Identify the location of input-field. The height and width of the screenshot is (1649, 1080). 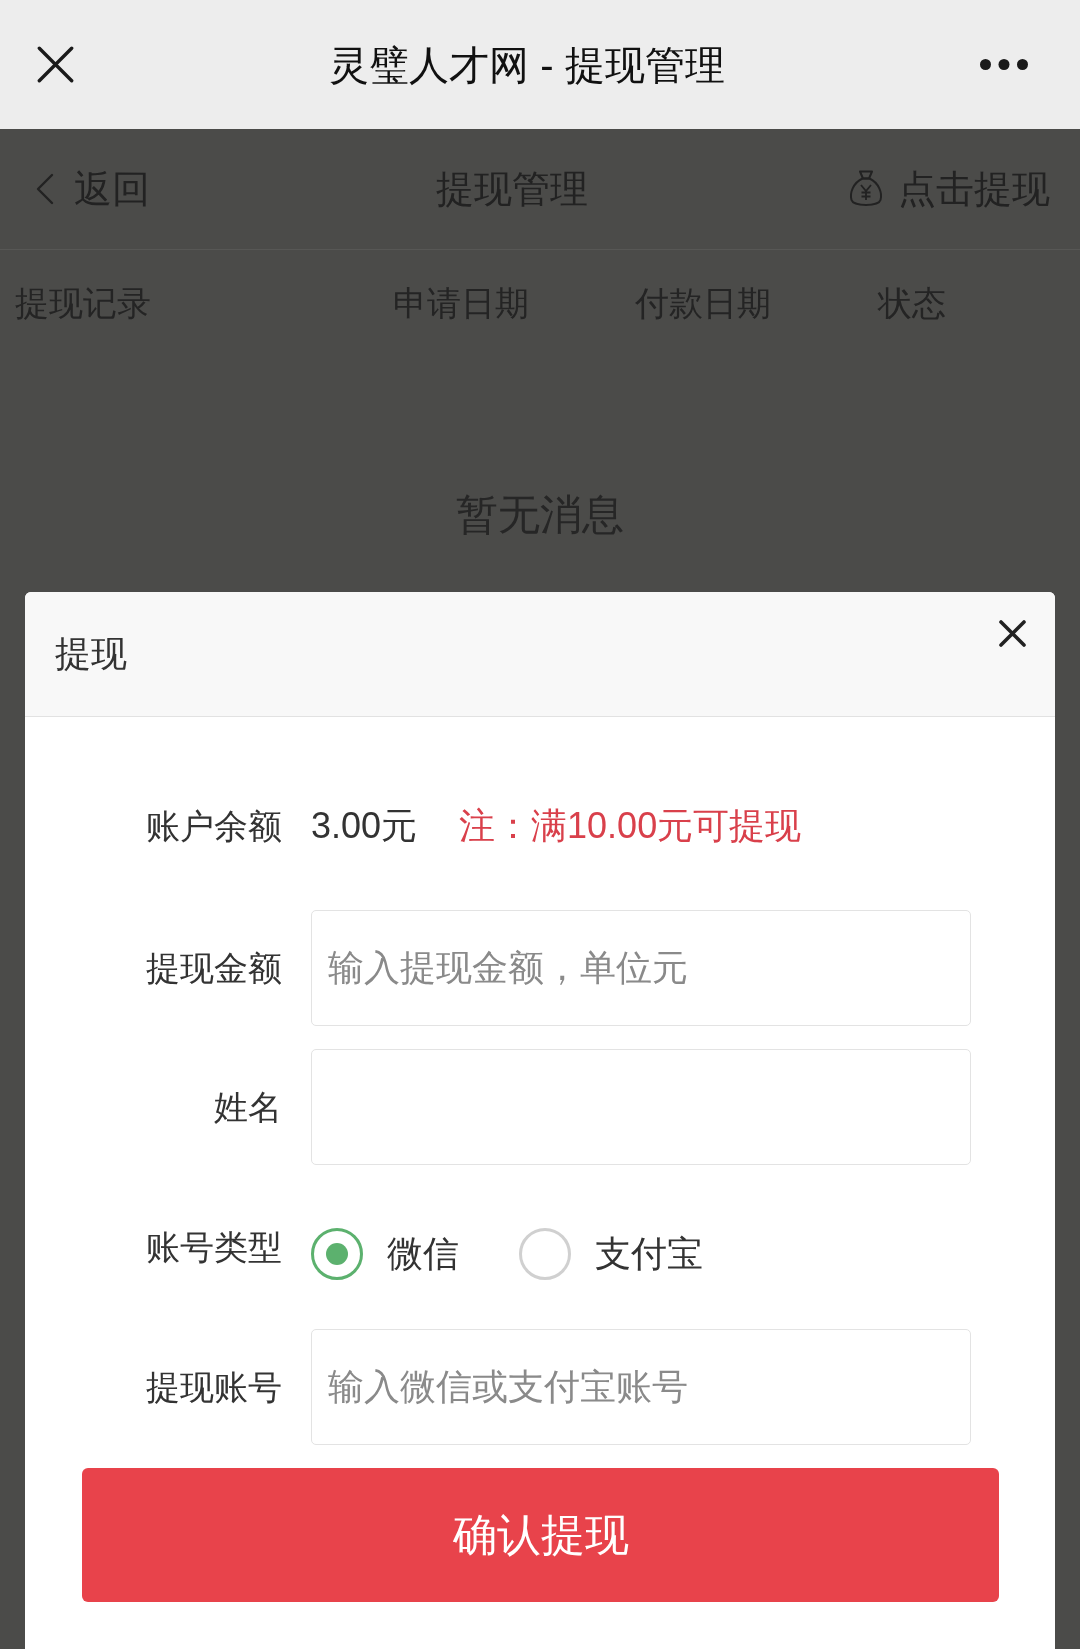
(641, 1107).